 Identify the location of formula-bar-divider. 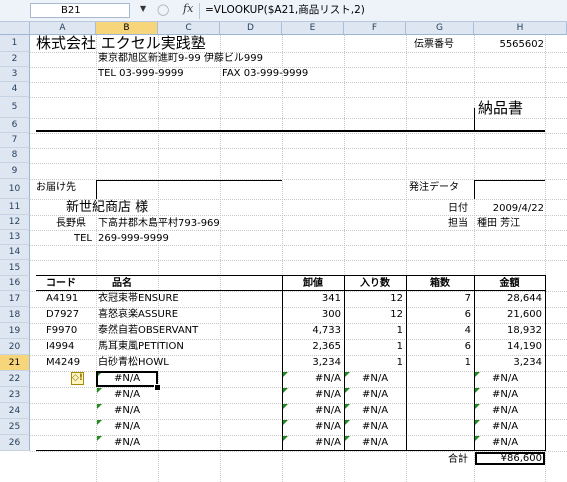
(199, 11).